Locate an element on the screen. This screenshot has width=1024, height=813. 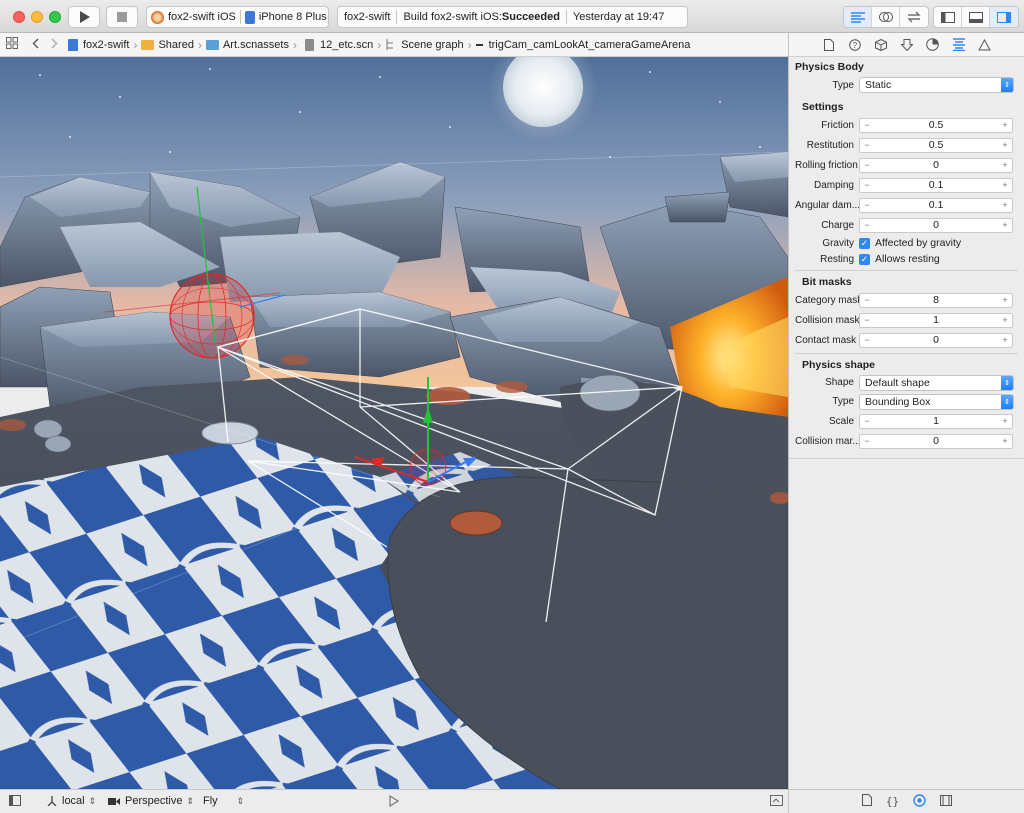
stop-button is located at coordinates (122, 17).